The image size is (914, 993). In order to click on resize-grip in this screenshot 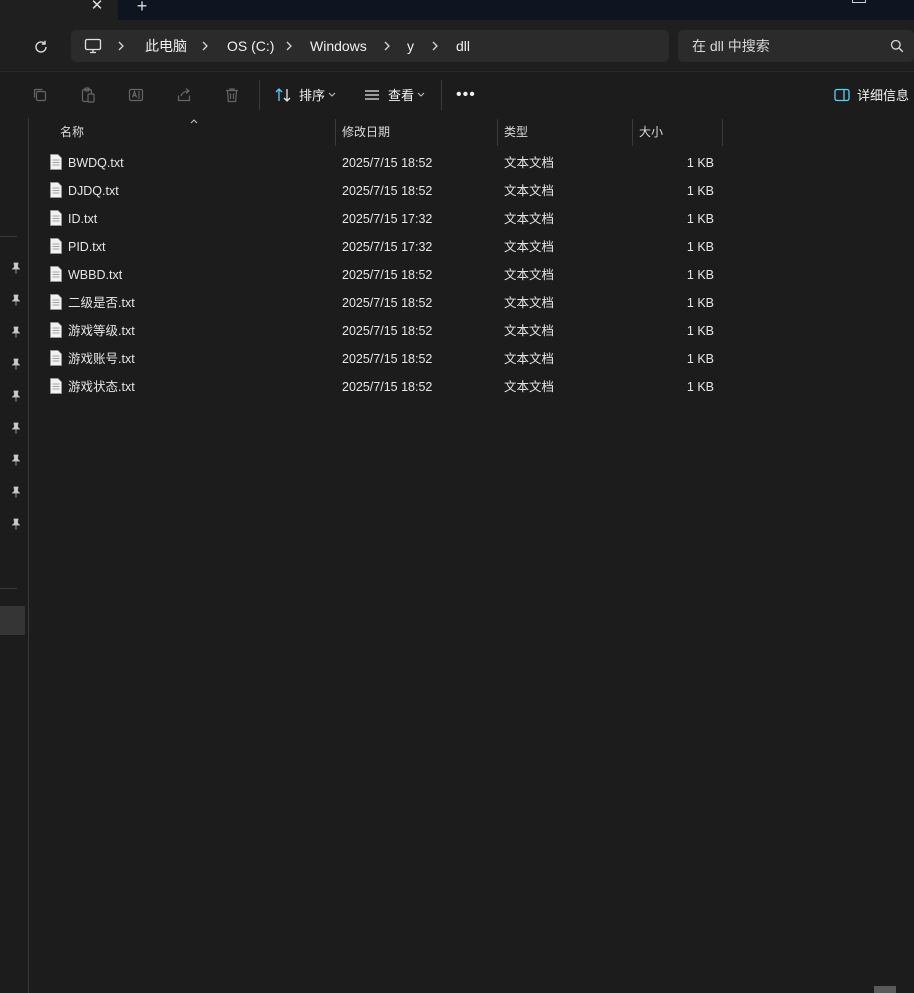, I will do `click(885, 989)`.